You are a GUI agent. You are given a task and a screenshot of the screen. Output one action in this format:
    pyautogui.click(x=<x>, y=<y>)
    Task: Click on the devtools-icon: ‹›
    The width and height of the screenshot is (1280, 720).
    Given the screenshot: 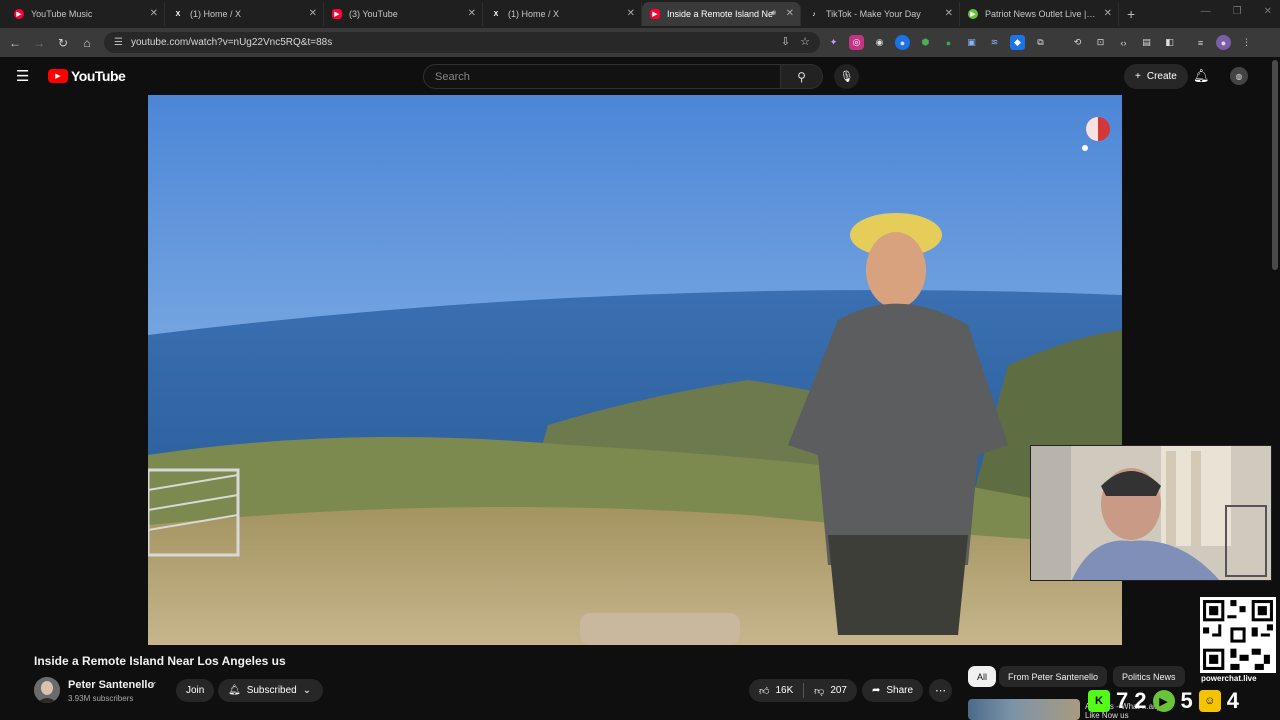 What is the action you would take?
    pyautogui.click(x=1123, y=42)
    